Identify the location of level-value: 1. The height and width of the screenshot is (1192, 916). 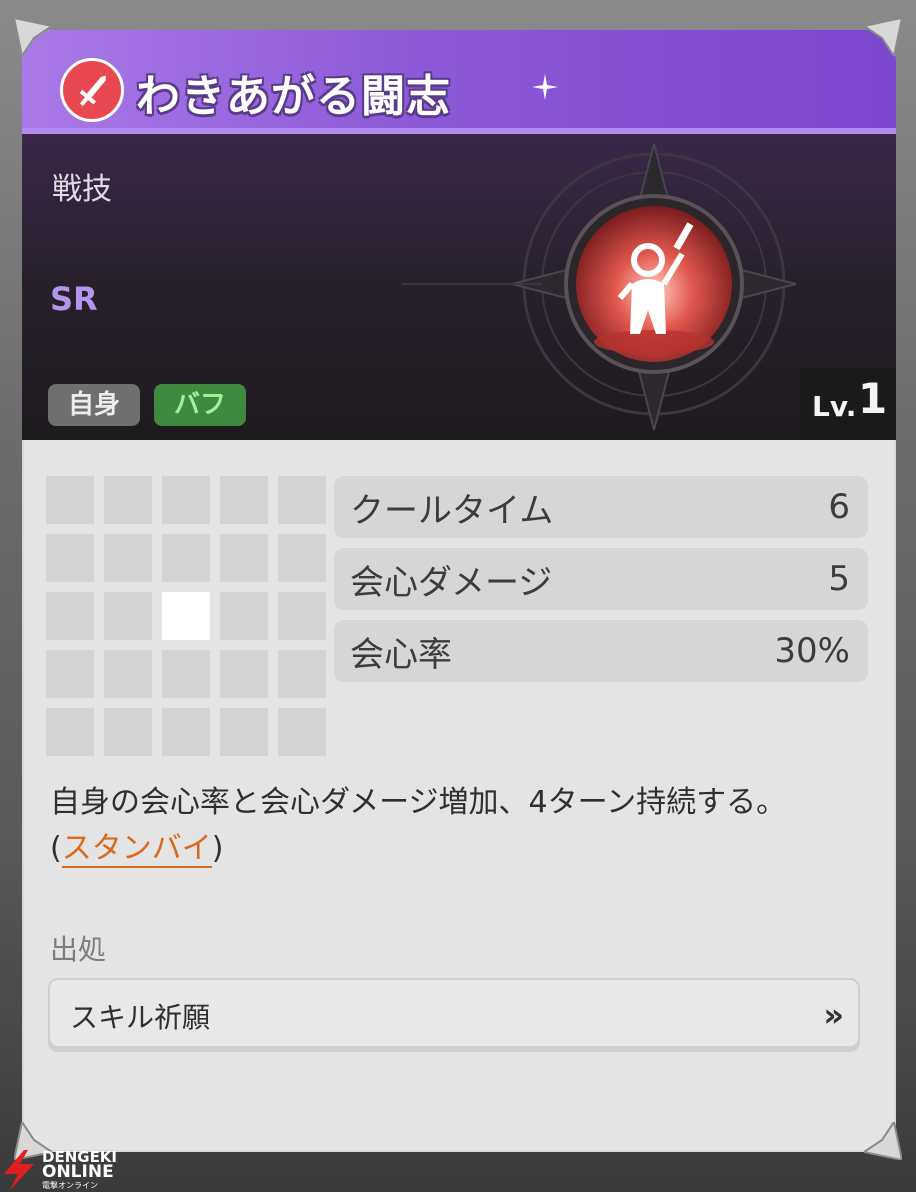
(873, 398).